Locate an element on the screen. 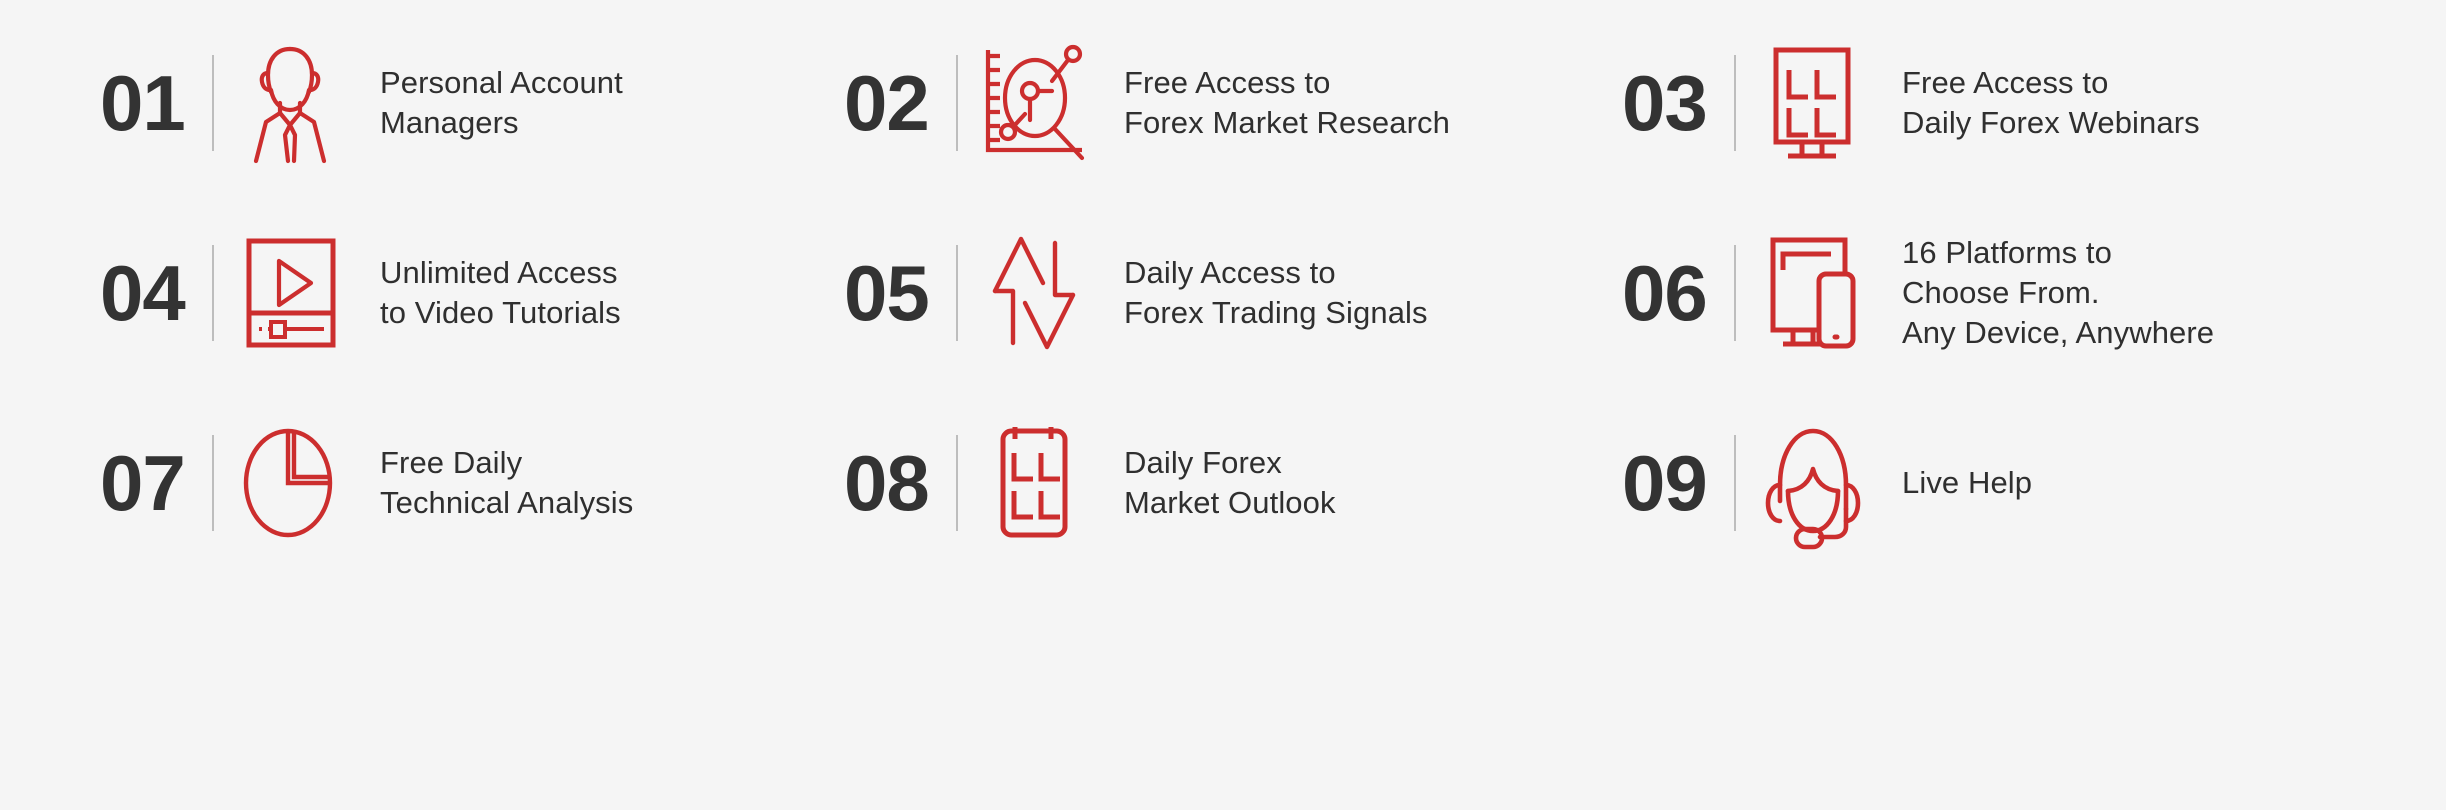 Image resolution: width=2446 pixels, height=810 pixels. benefit-label: Free Daily Technical Analysis is located at coordinates (507, 482).